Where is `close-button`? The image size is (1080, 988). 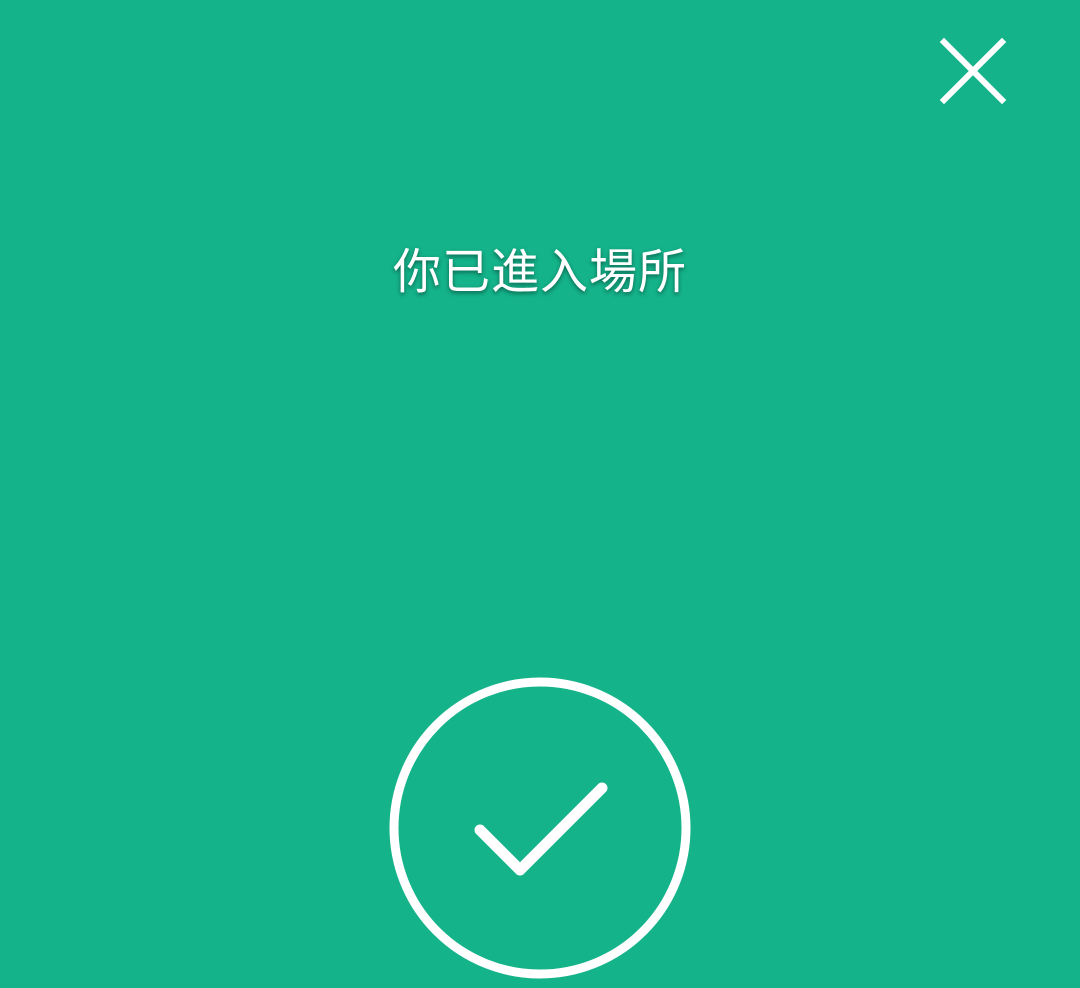
close-button is located at coordinates (973, 71).